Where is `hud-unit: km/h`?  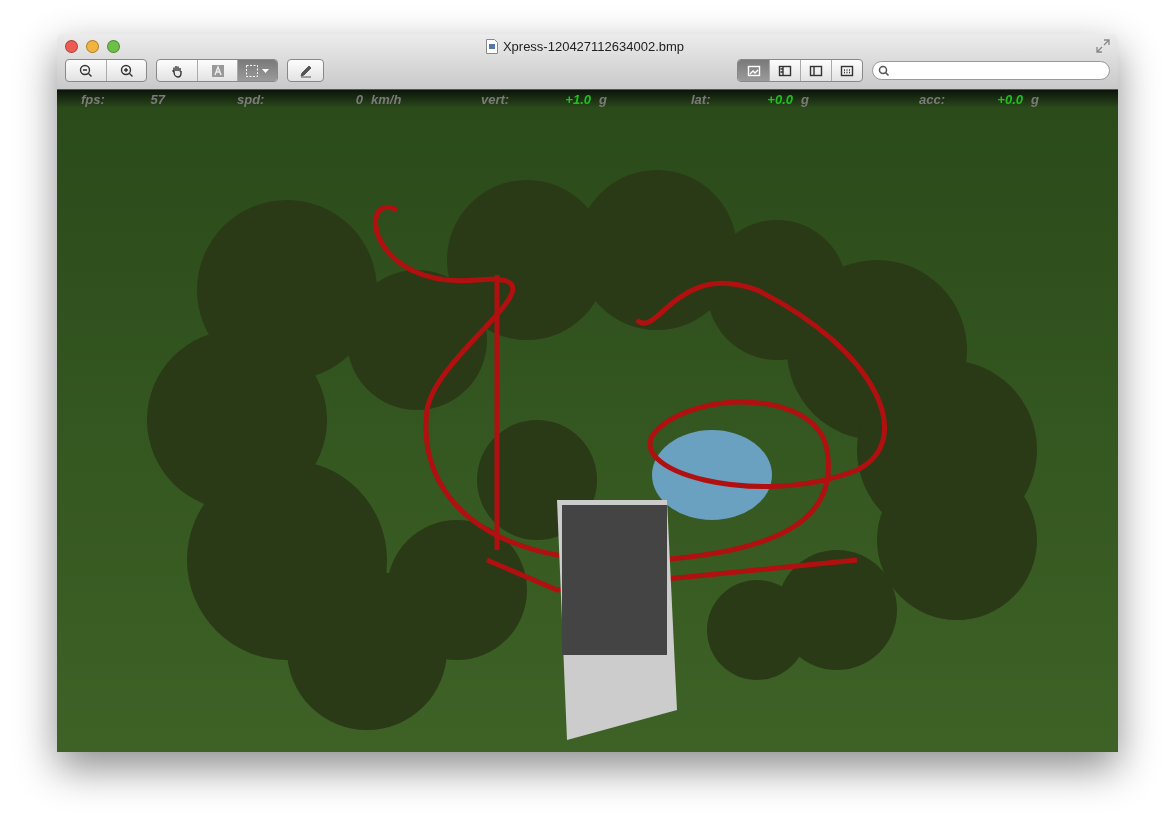
hud-unit: km/h is located at coordinates (386, 99).